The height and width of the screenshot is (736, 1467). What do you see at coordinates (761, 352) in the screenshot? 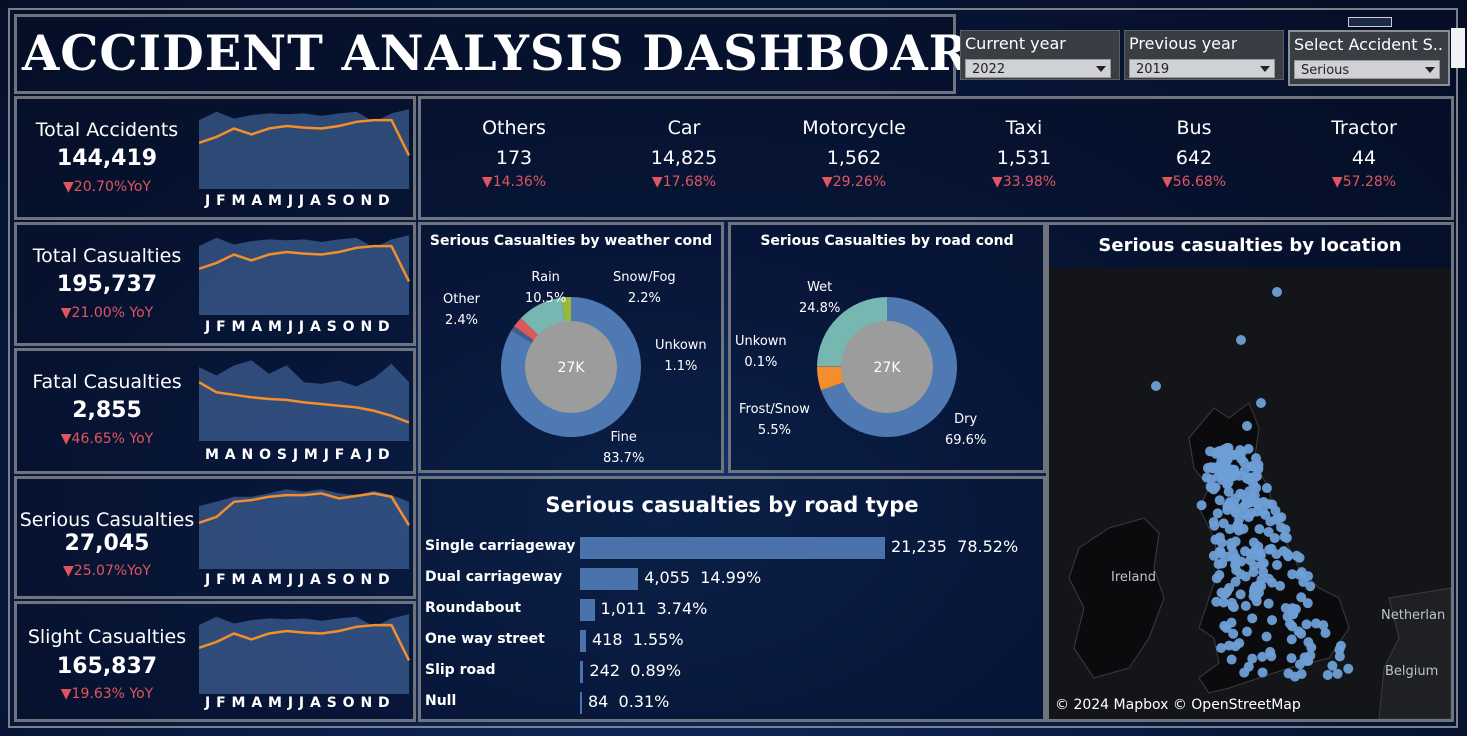
I see `road-label-unknown: Unkown 0.1%` at bounding box center [761, 352].